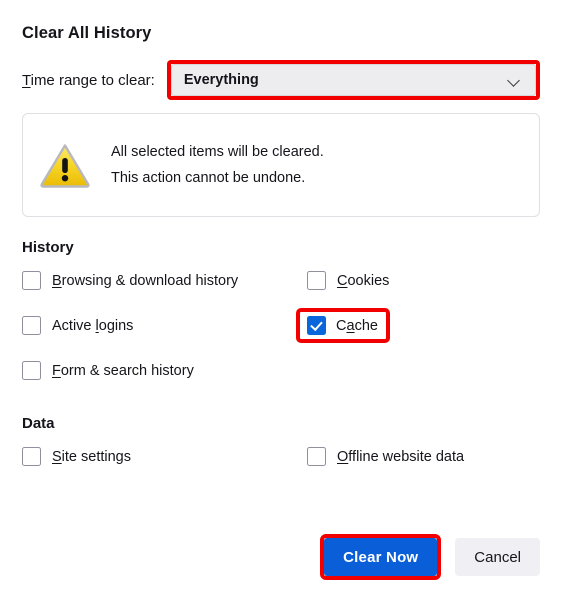 The height and width of the screenshot is (600, 562). I want to click on checkbox-offline-website-data, so click(316, 456).